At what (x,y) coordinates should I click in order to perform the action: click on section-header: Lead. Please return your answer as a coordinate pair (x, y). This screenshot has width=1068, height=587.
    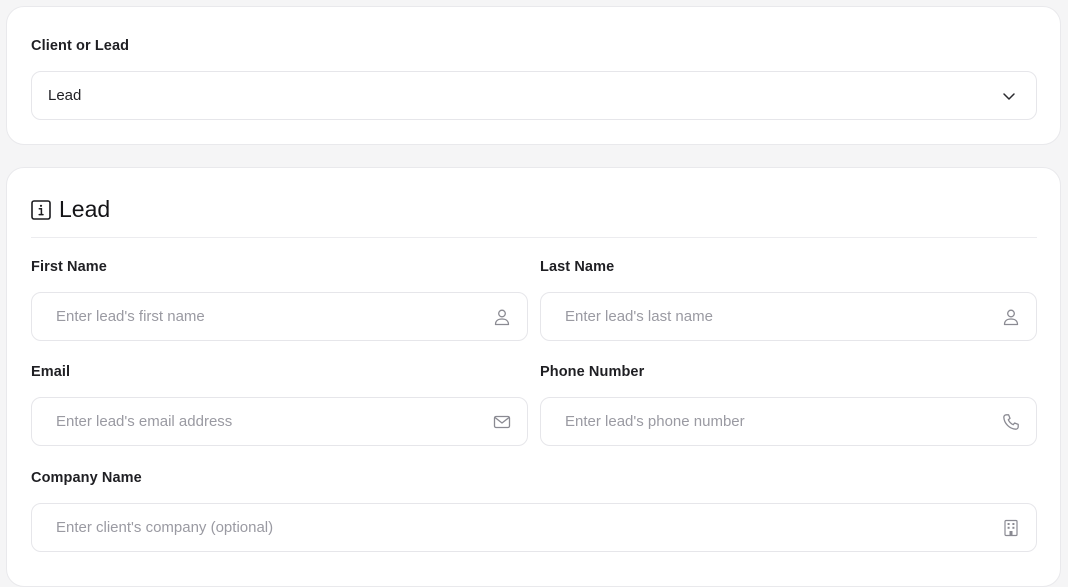
    Looking at the image, I should click on (70, 209).